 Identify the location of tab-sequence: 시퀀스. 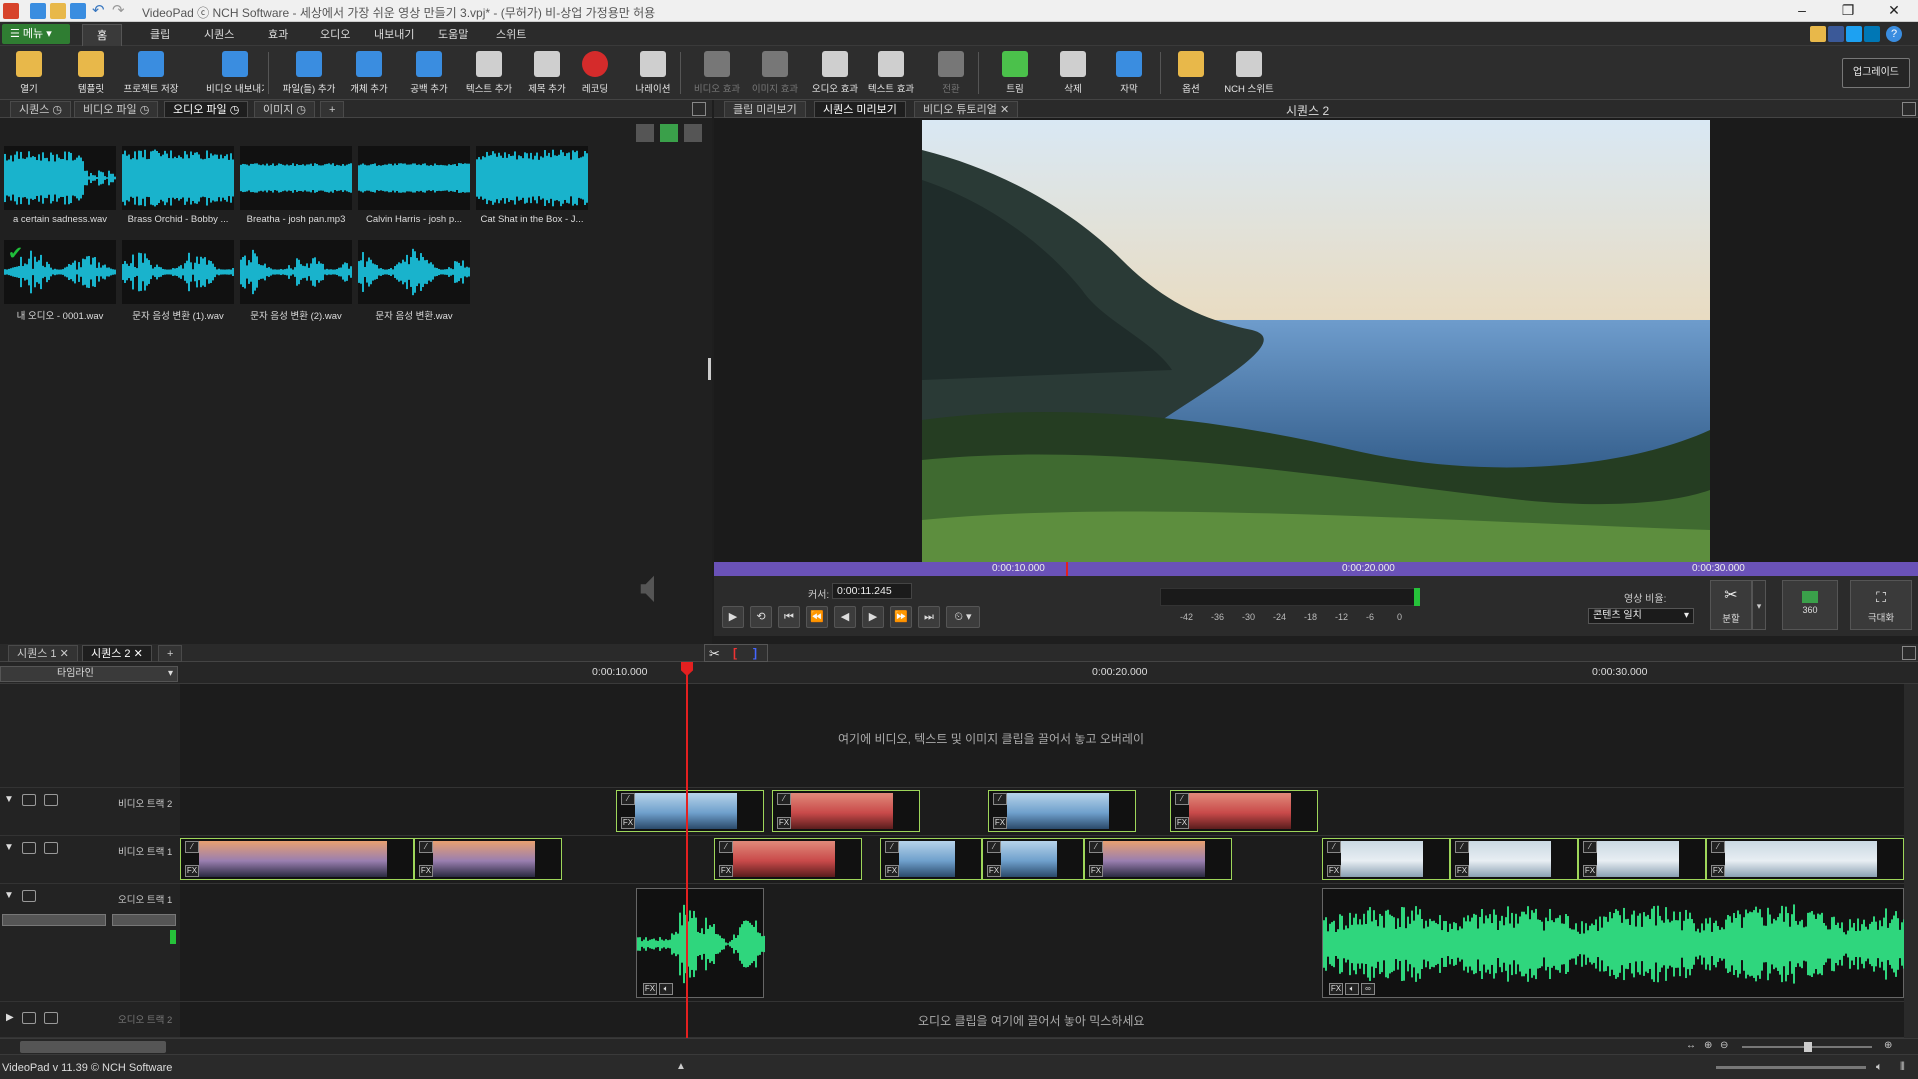
(219, 35).